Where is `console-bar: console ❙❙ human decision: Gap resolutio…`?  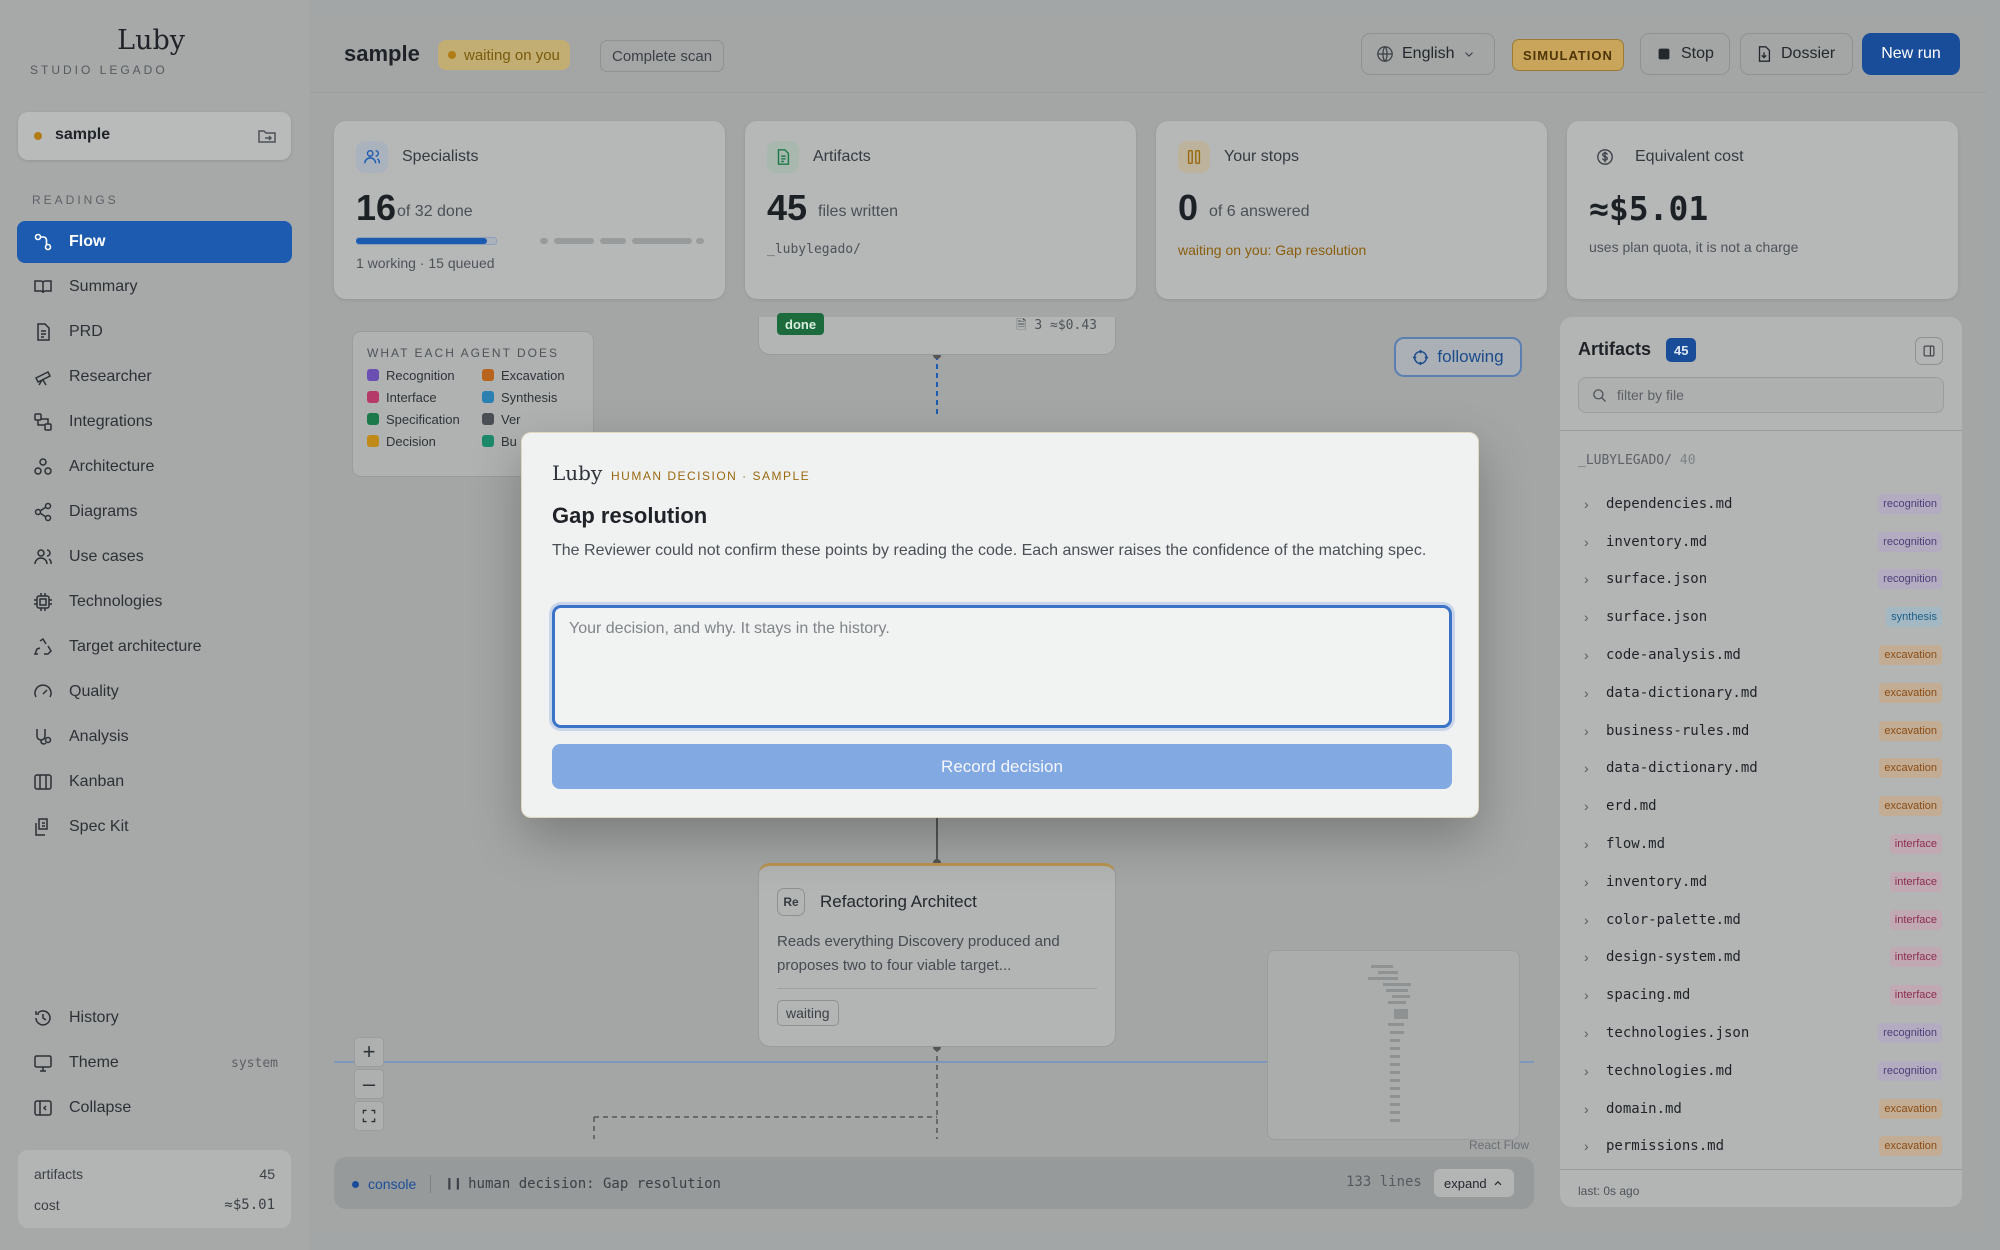 console-bar: console ❙❙ human decision: Gap resolutio… is located at coordinates (934, 1183).